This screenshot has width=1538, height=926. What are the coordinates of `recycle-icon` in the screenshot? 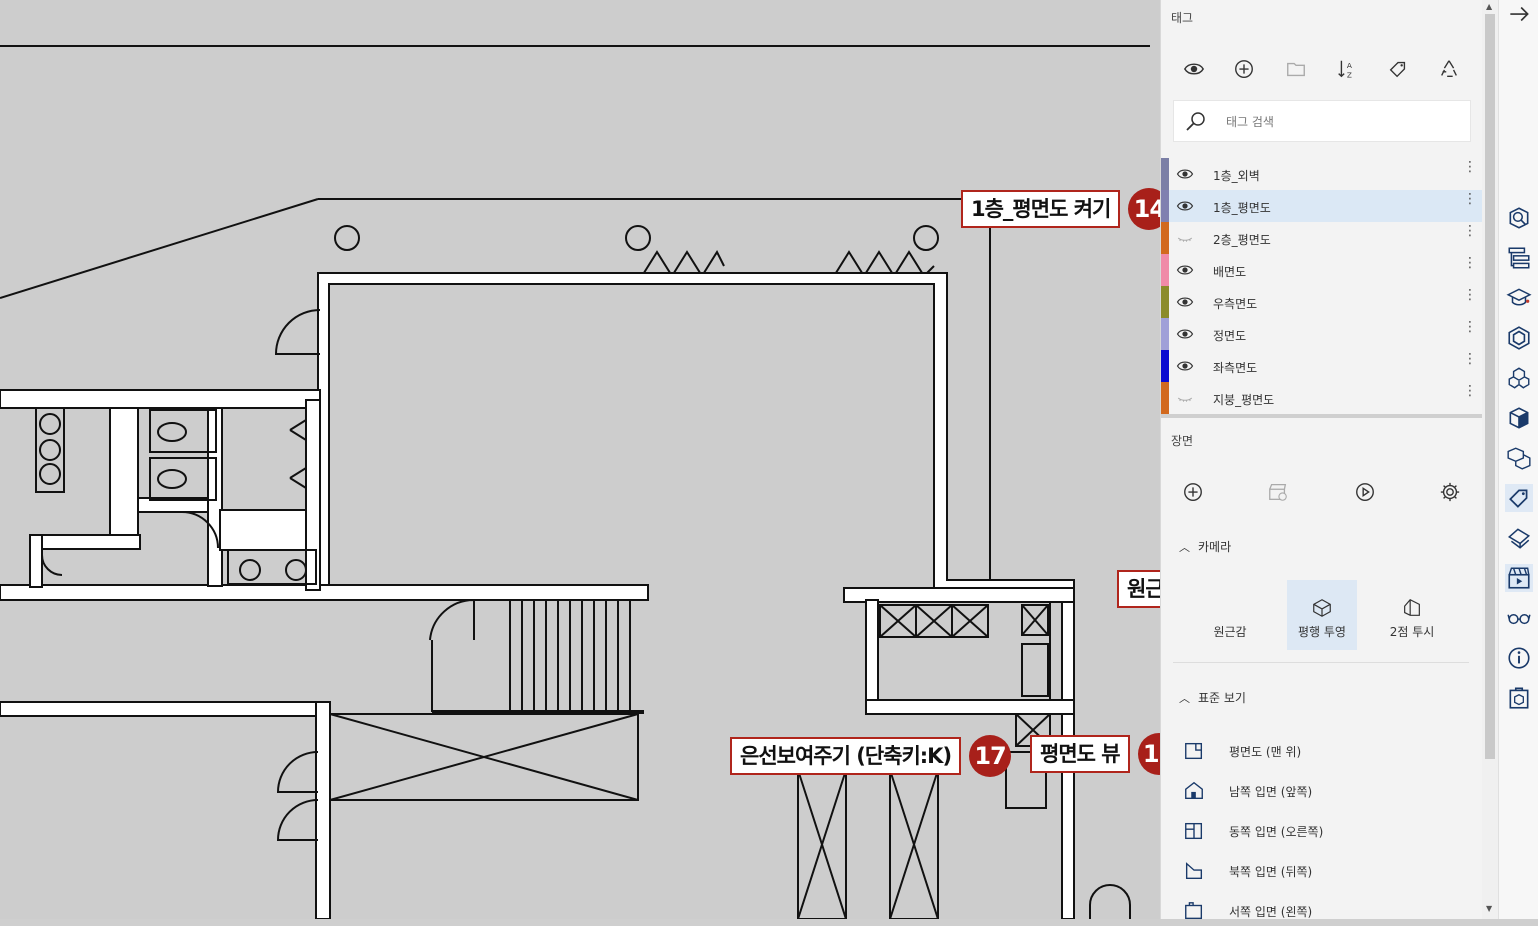 It's located at (1449, 69).